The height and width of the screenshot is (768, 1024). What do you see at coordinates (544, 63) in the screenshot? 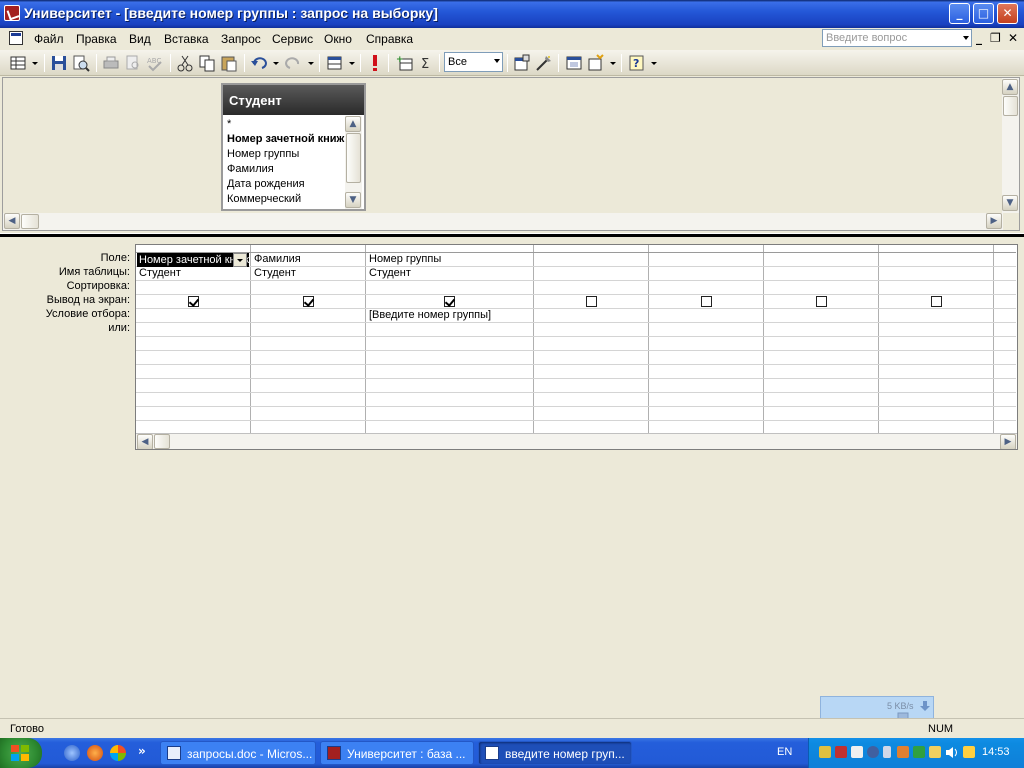
I see `build-icon` at bounding box center [544, 63].